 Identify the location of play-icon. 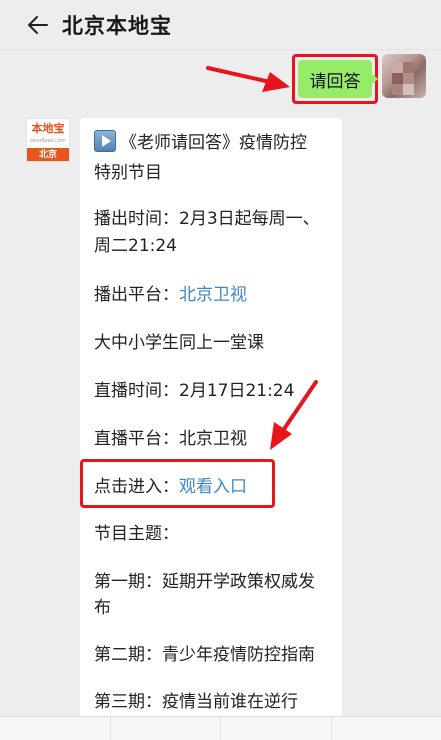
(105, 141).